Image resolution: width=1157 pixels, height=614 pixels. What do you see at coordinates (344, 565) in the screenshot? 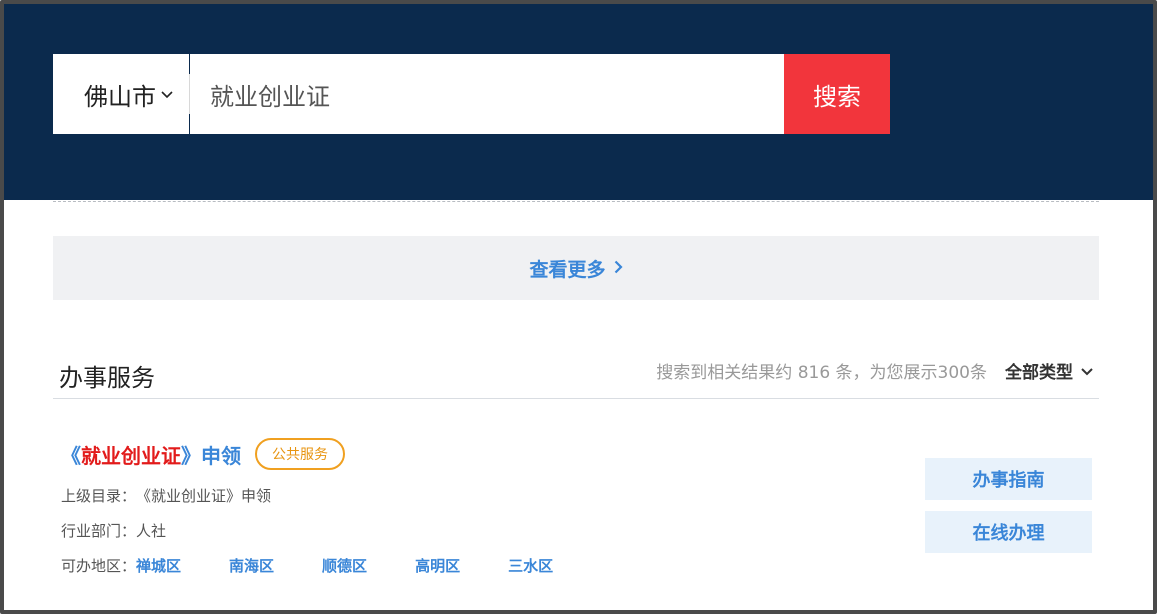
I see `region-link: 顺德区` at bounding box center [344, 565].